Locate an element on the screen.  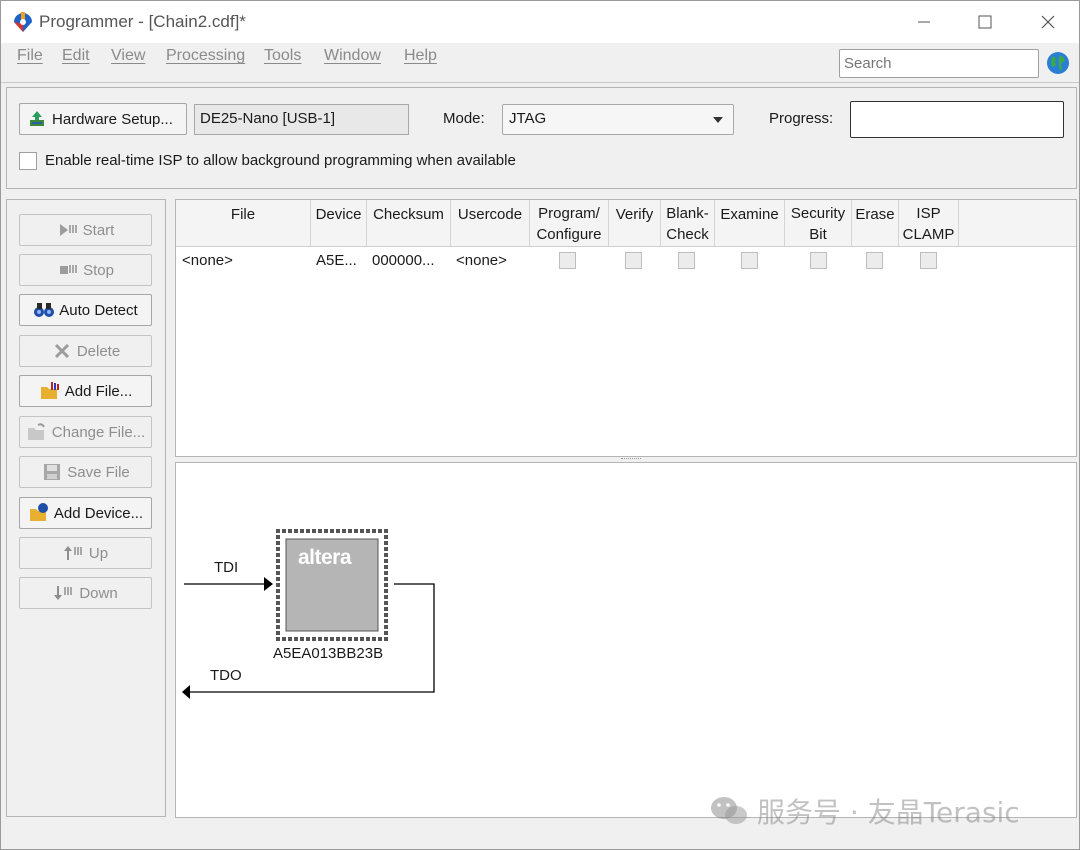
hardware-device-field: DE25-Nano [USB-1] is located at coordinates (301, 119).